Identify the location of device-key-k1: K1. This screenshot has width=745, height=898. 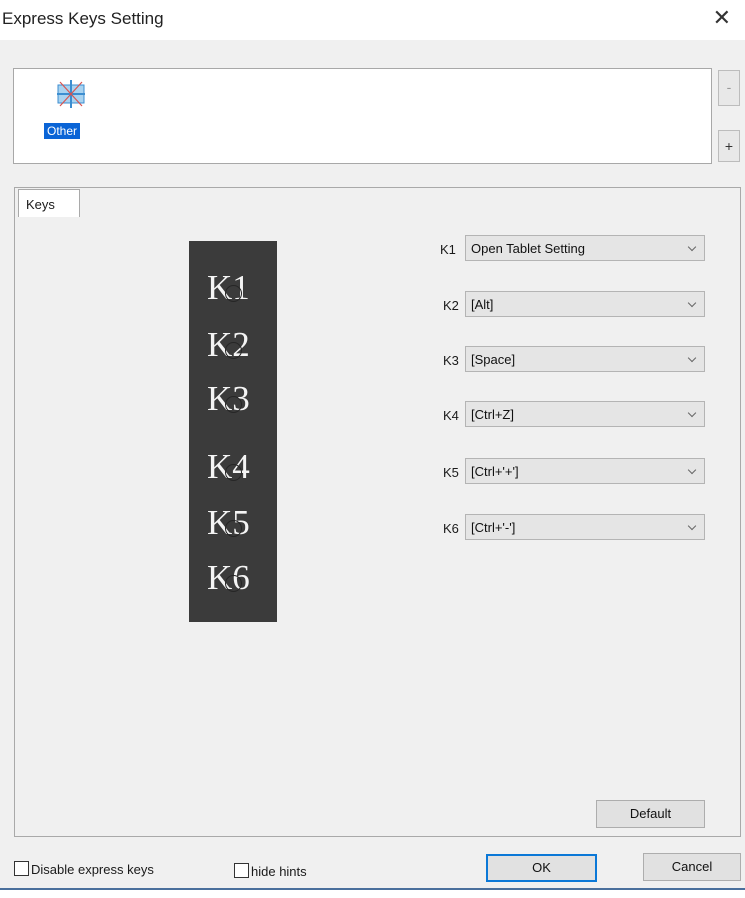
(228, 288).